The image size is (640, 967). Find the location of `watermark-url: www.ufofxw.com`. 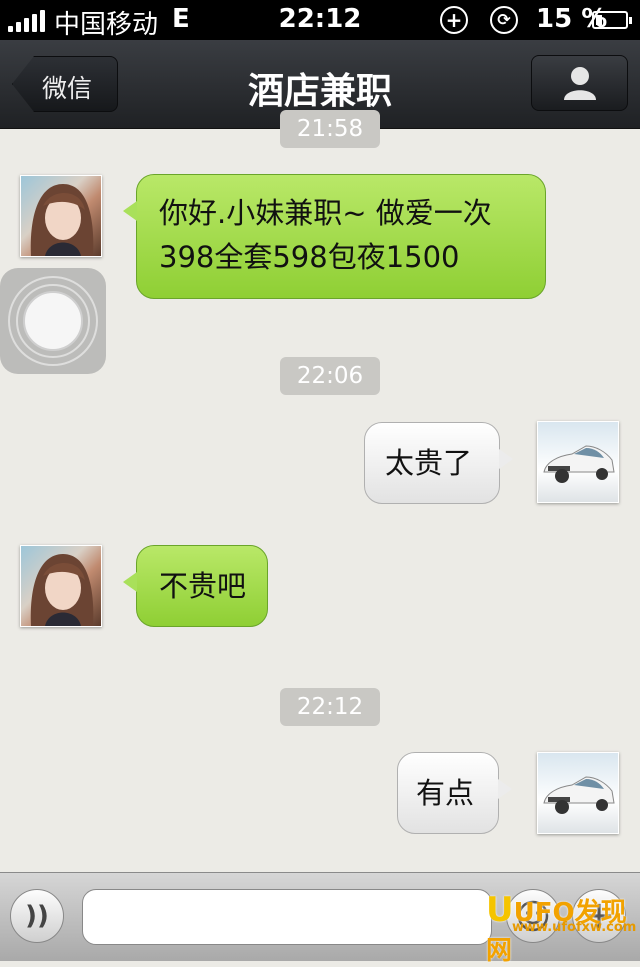

watermark-url: www.ufofxw.com is located at coordinates (574, 927).